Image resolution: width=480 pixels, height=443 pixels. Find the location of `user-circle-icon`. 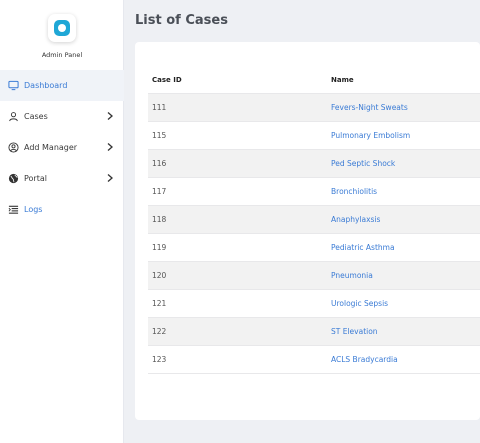

user-circle-icon is located at coordinates (13, 148).